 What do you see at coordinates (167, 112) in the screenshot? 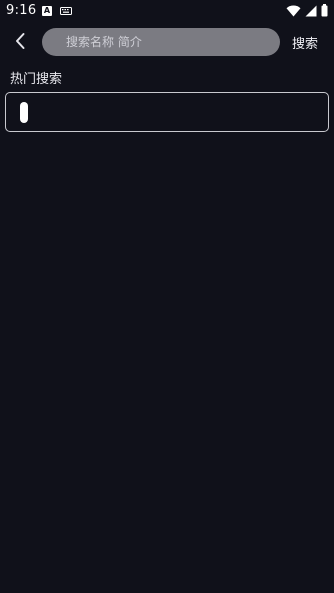
I see `hot-search-list` at bounding box center [167, 112].